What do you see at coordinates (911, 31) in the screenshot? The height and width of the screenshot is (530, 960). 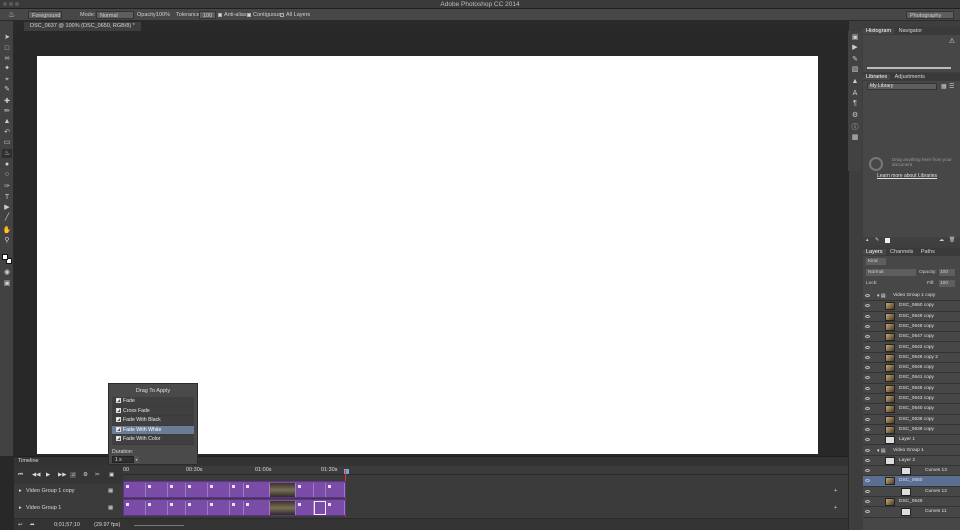 I see `tab-navigator: Navigator` at bounding box center [911, 31].